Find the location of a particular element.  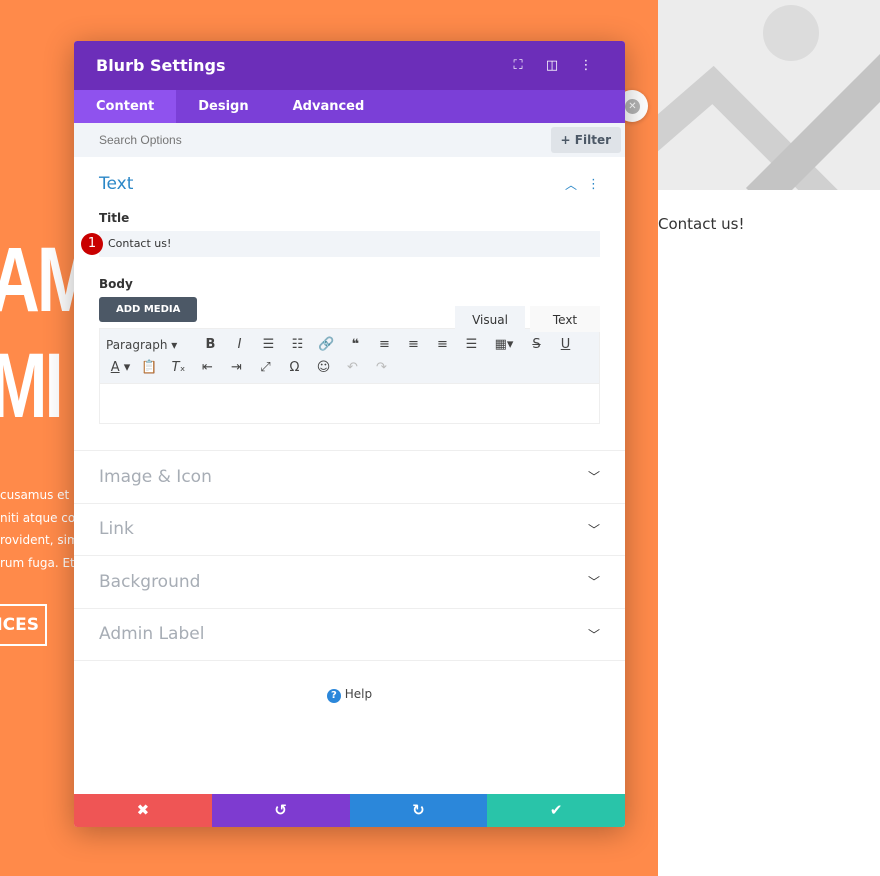

tab-content: Content is located at coordinates (125, 106).